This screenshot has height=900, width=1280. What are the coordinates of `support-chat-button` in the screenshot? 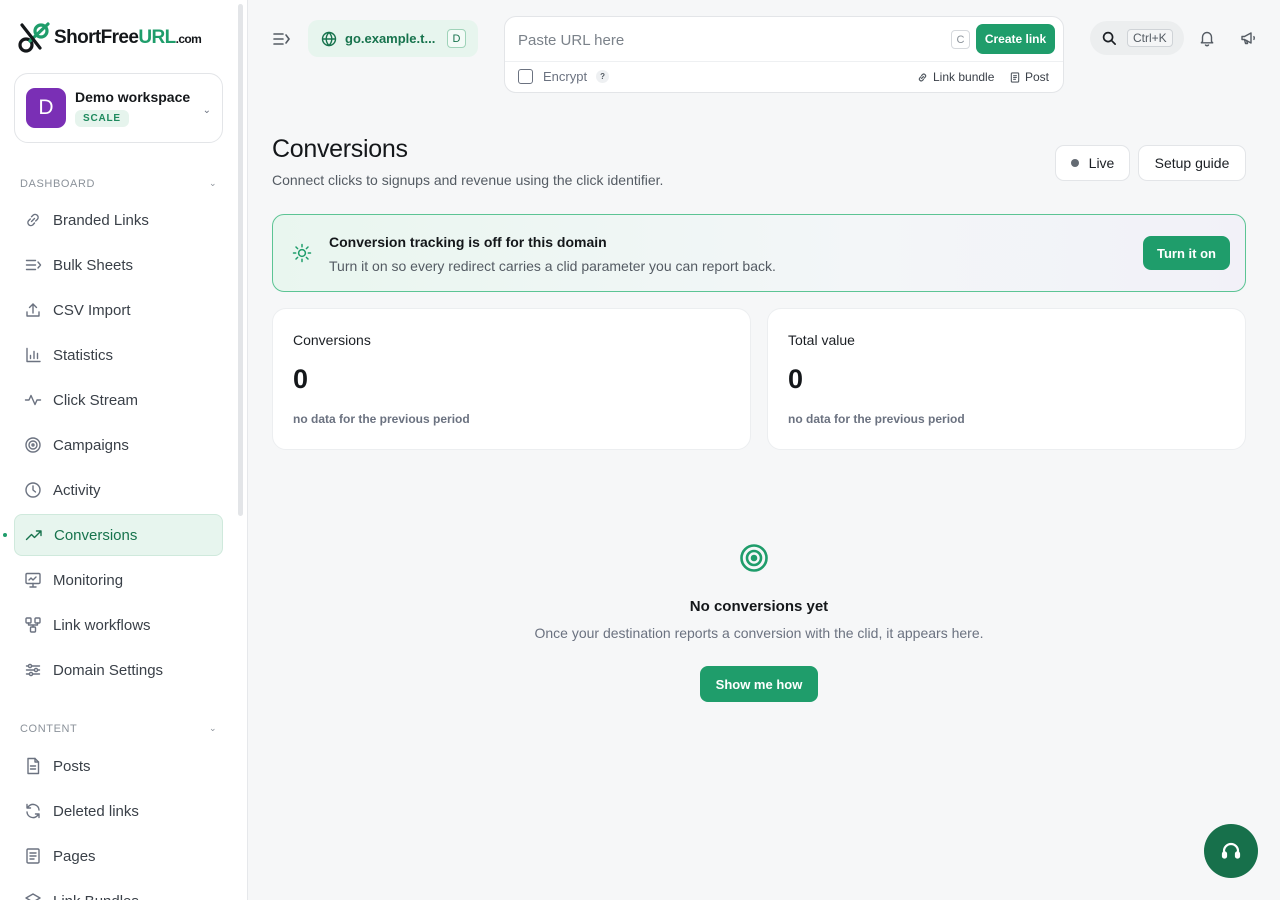 It's located at (1231, 851).